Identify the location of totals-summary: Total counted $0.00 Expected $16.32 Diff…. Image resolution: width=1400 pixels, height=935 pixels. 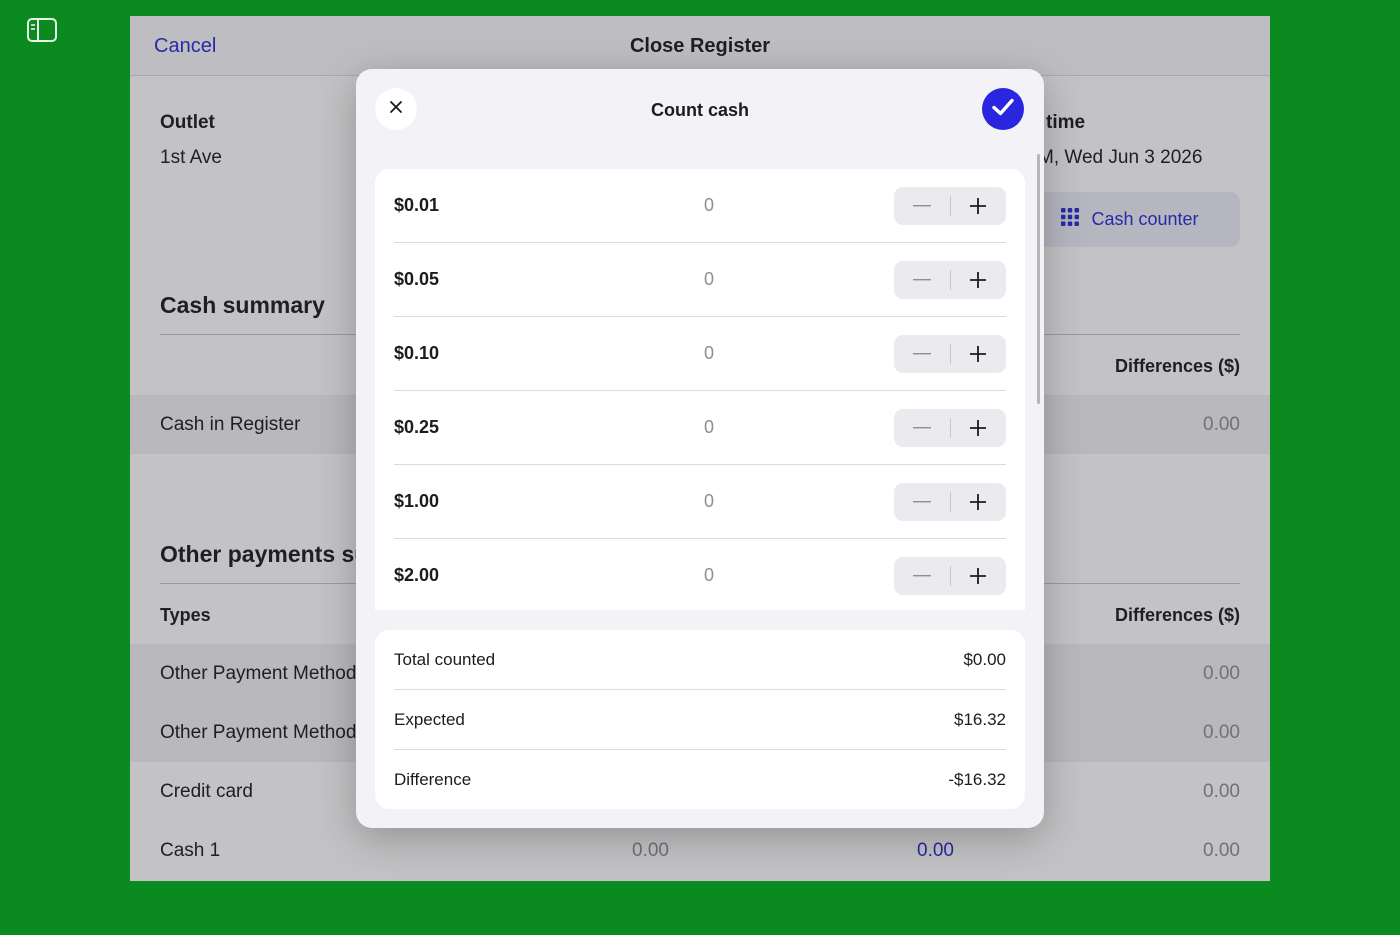
(700, 719).